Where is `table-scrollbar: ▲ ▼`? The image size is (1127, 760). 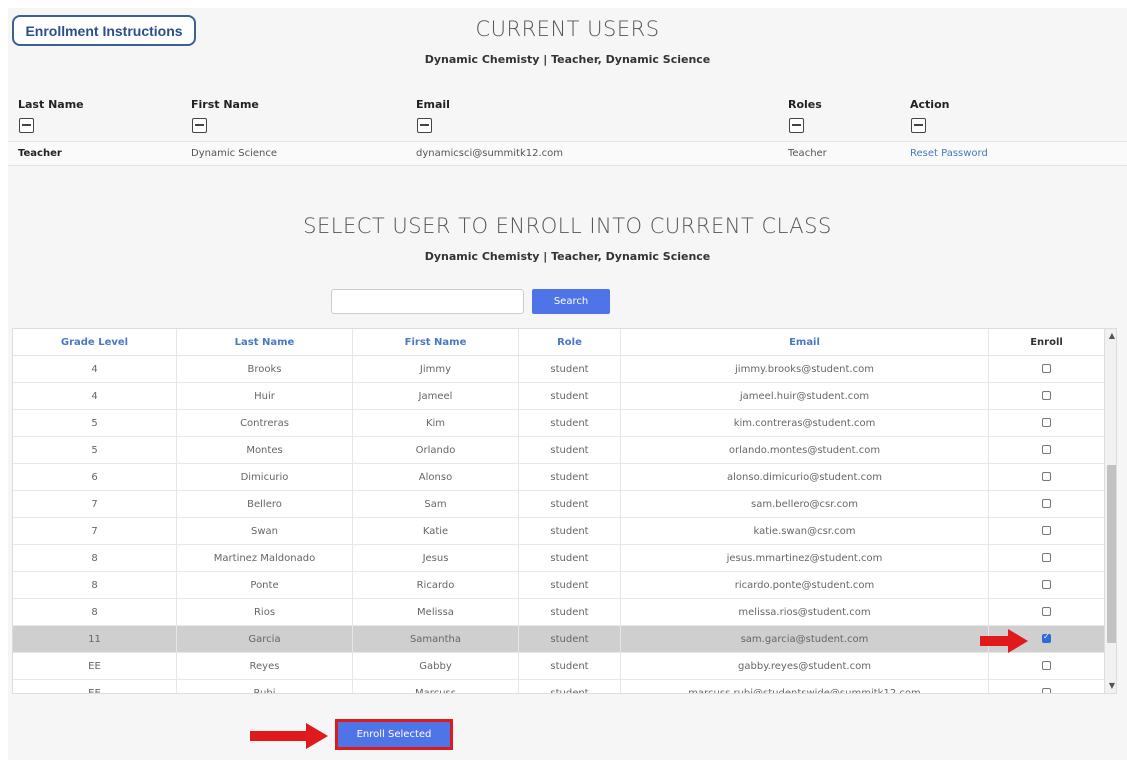 table-scrollbar: ▲ ▼ is located at coordinates (1110, 511).